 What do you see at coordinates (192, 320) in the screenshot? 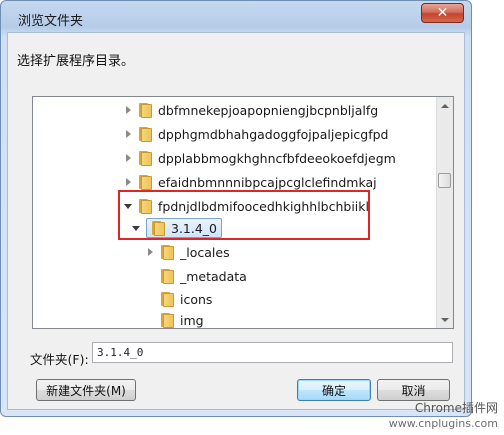
I see `tree-item-label: img` at bounding box center [192, 320].